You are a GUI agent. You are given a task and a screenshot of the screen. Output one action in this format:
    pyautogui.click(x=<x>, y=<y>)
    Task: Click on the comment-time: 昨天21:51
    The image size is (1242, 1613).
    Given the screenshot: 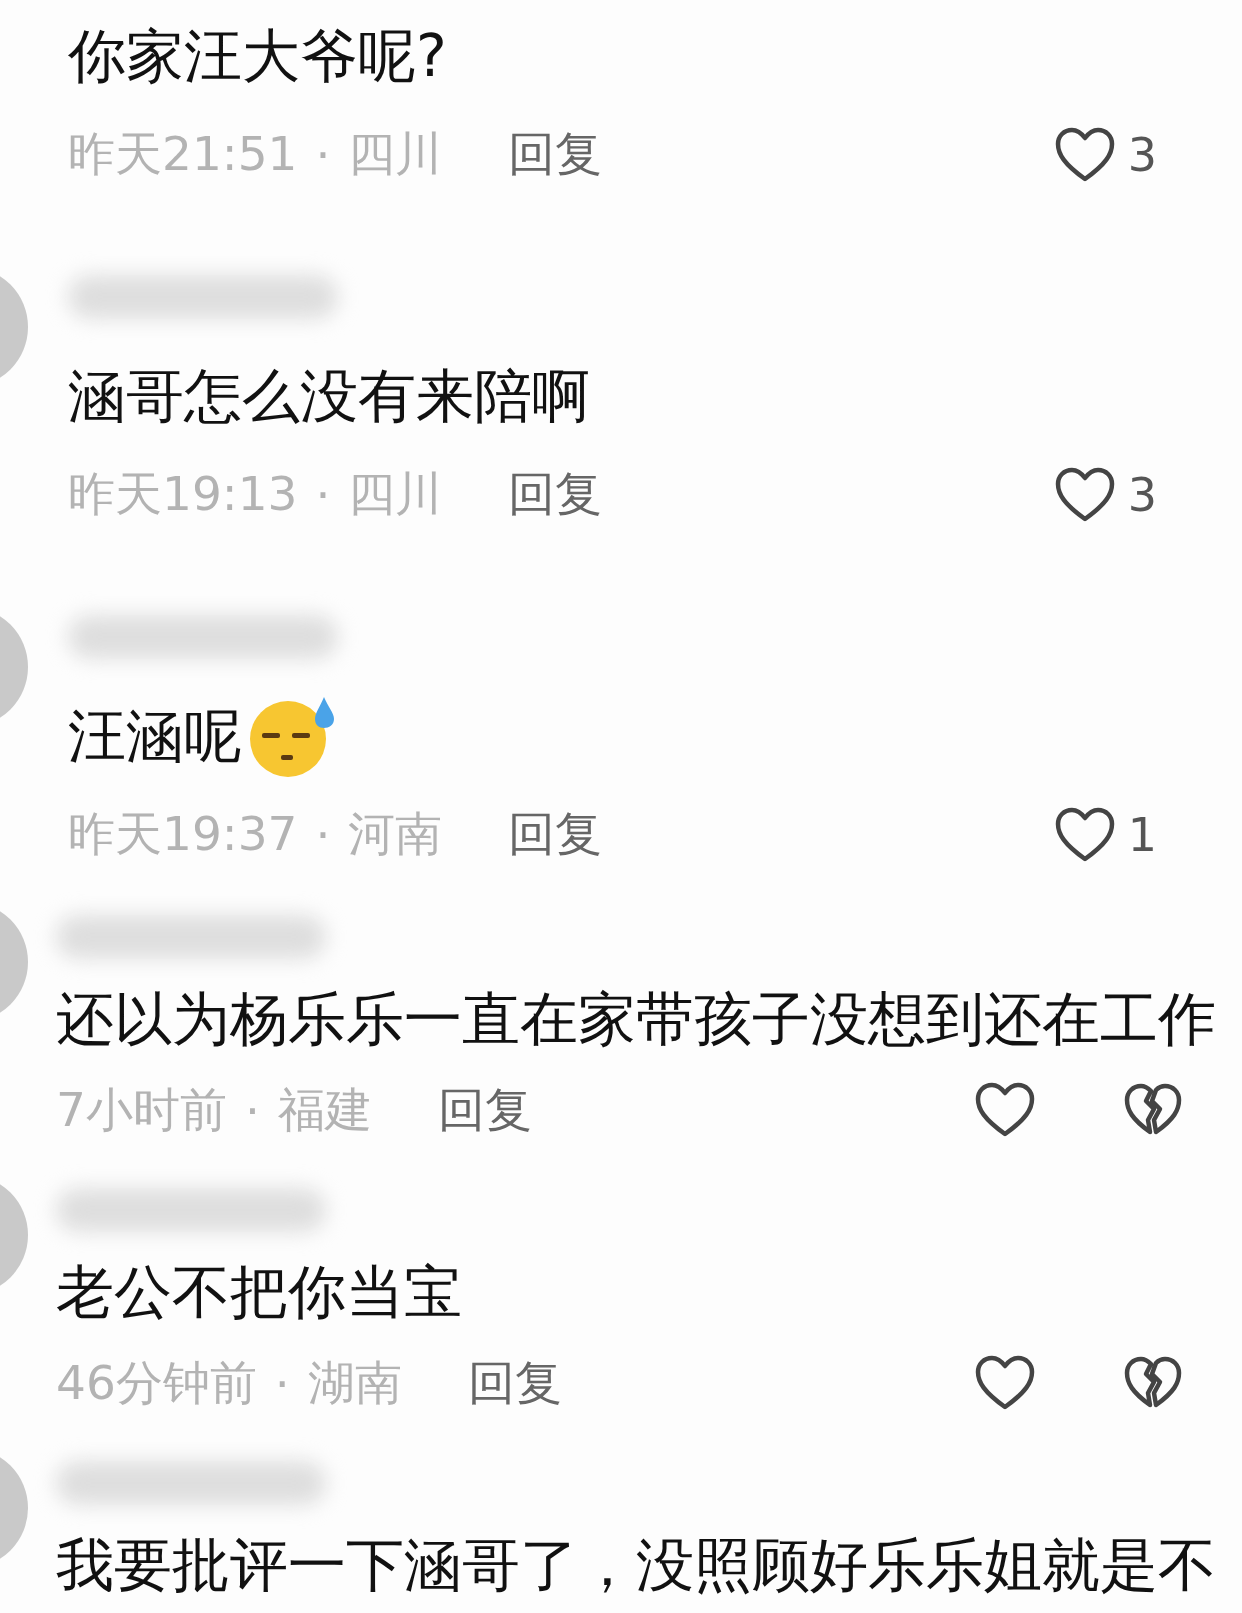 What is the action you would take?
    pyautogui.click(x=183, y=154)
    